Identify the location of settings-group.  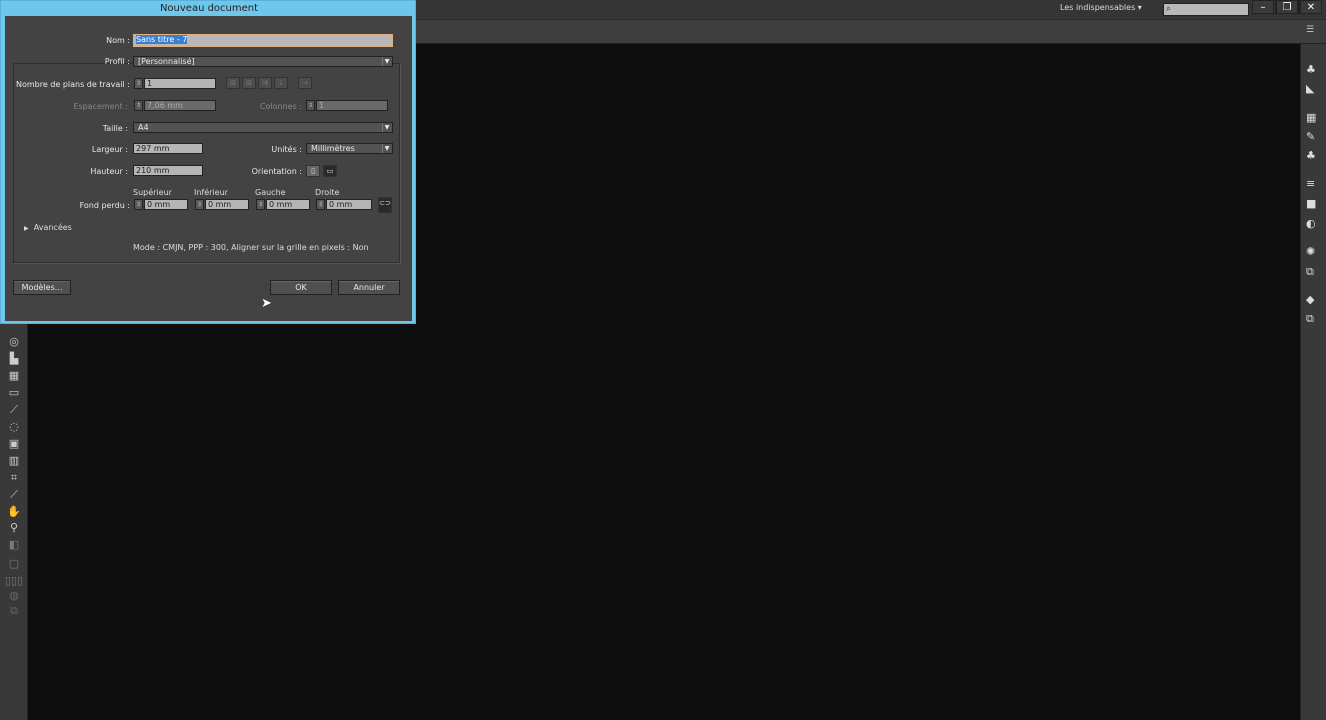
(206, 163).